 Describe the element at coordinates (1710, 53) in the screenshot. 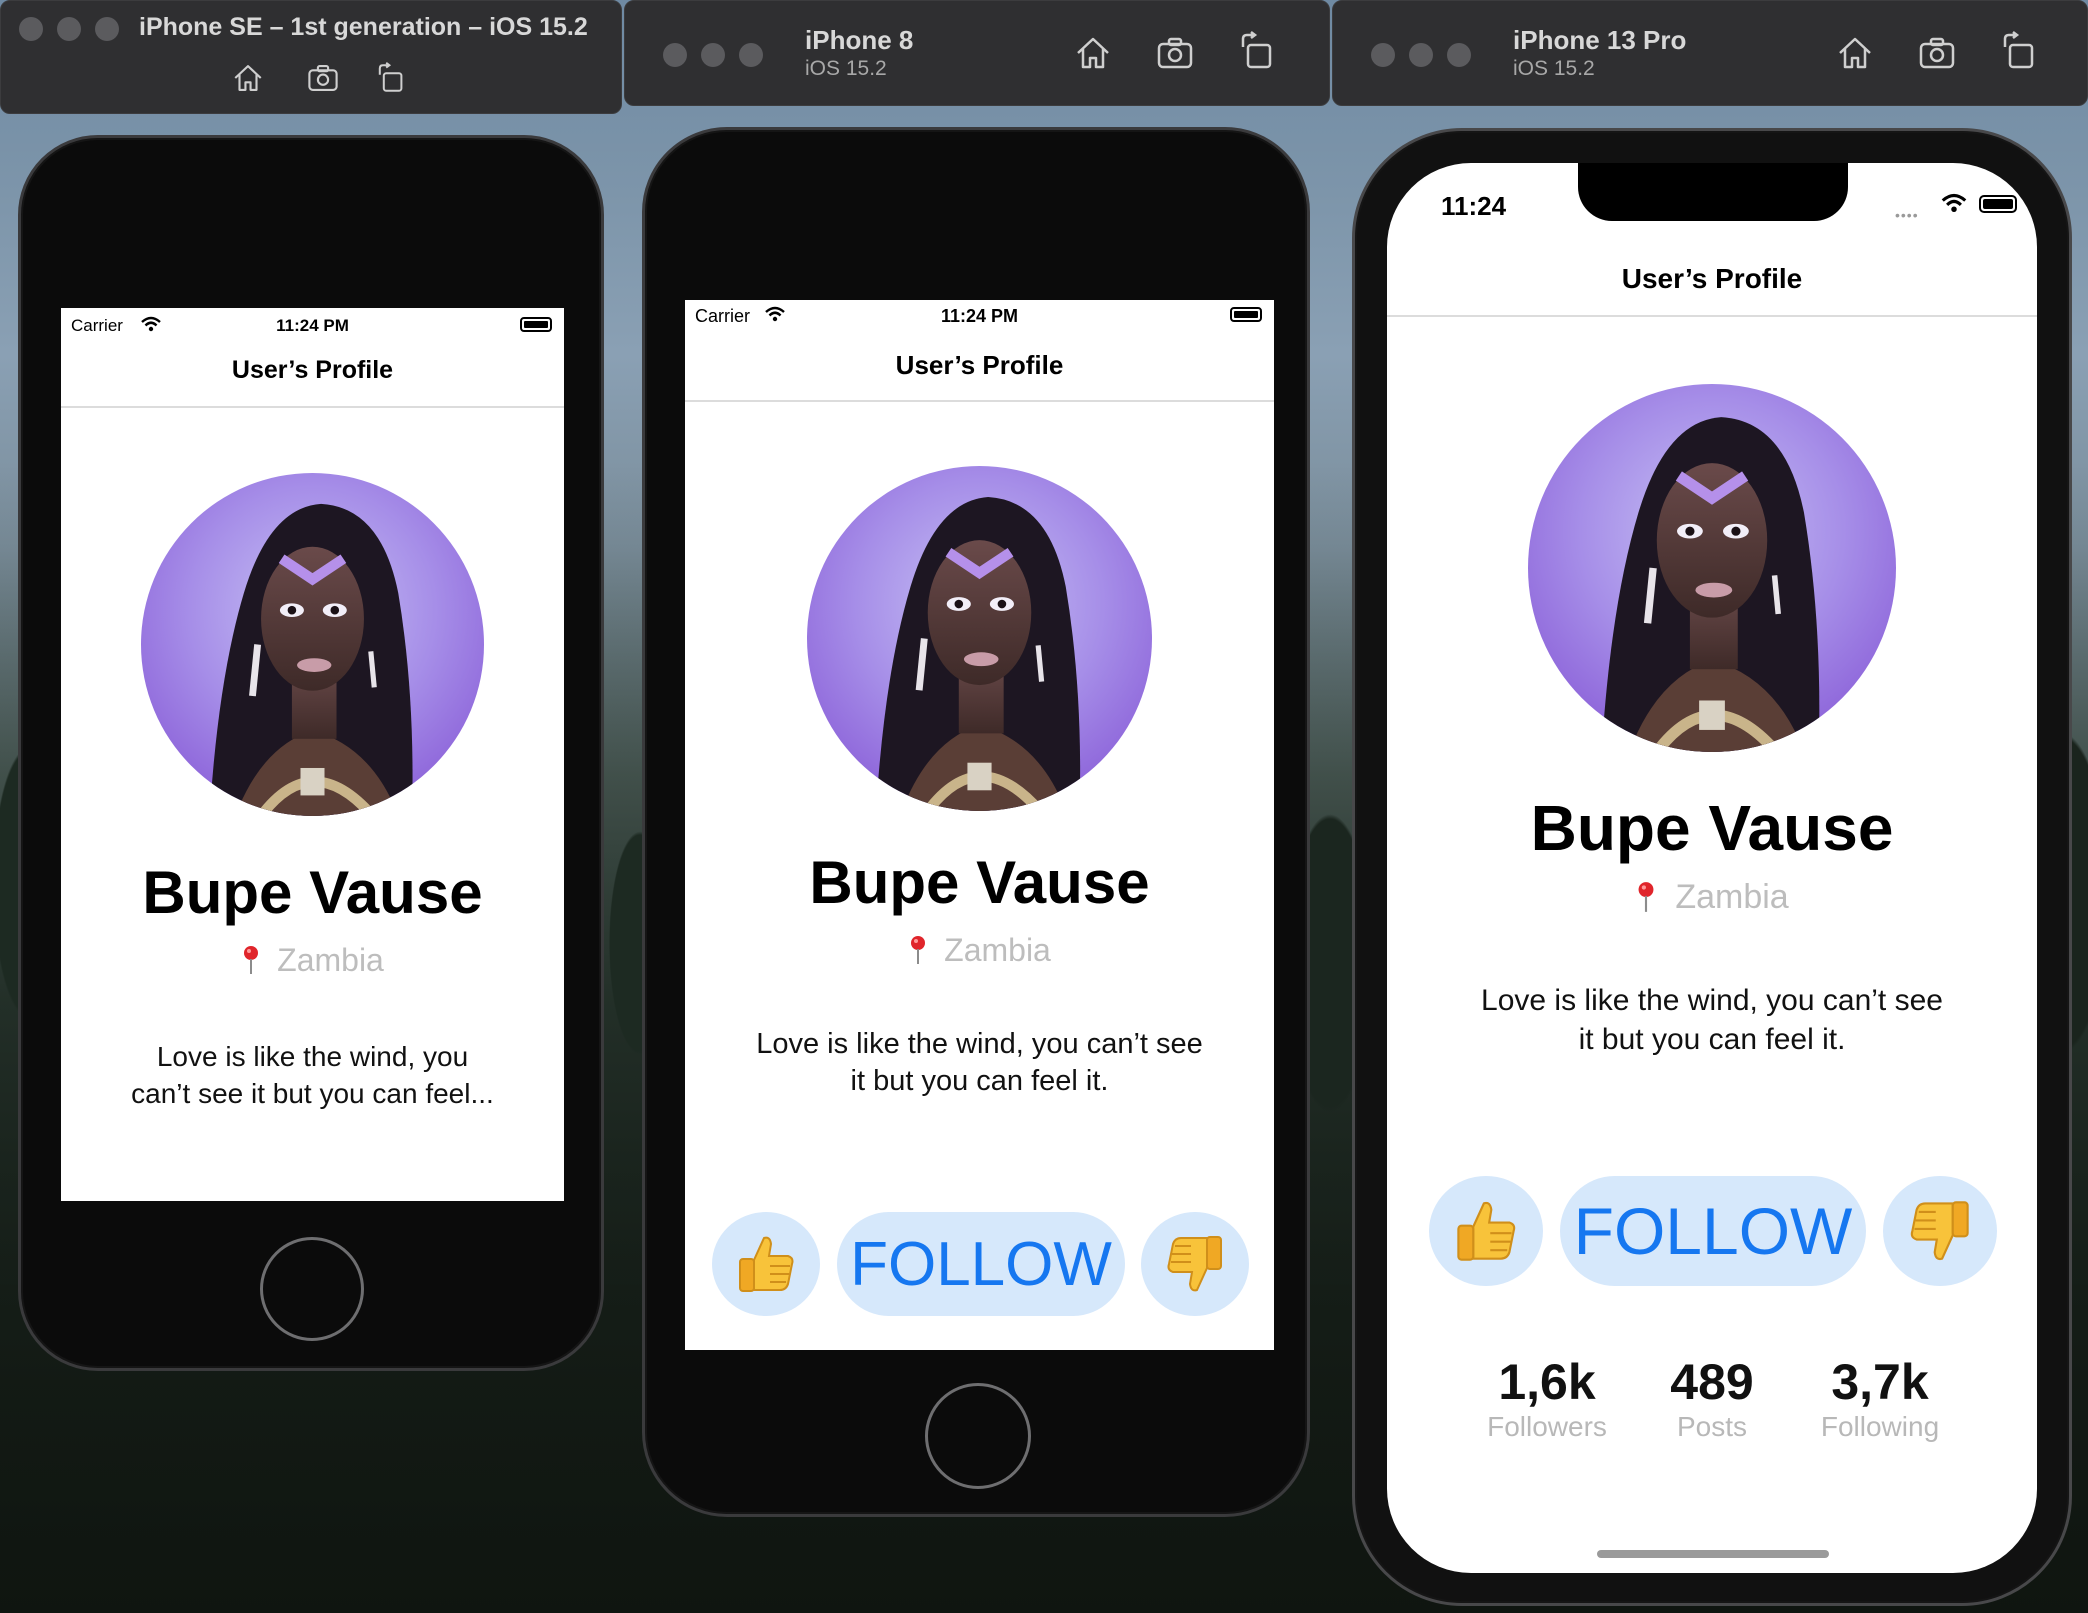

I see `simulator-titlebar-iphone13pro: iPhone 13 Pro iOS 15.2` at that location.